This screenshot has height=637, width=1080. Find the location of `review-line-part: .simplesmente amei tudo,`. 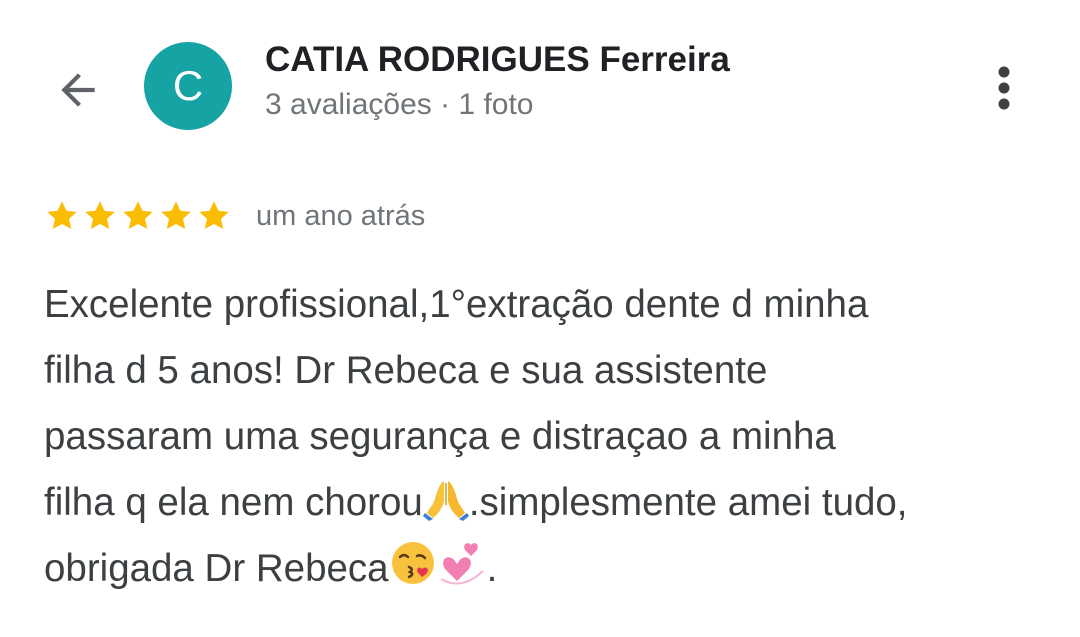

review-line-part: .simplesmente amei tudo, is located at coordinates (688, 502).